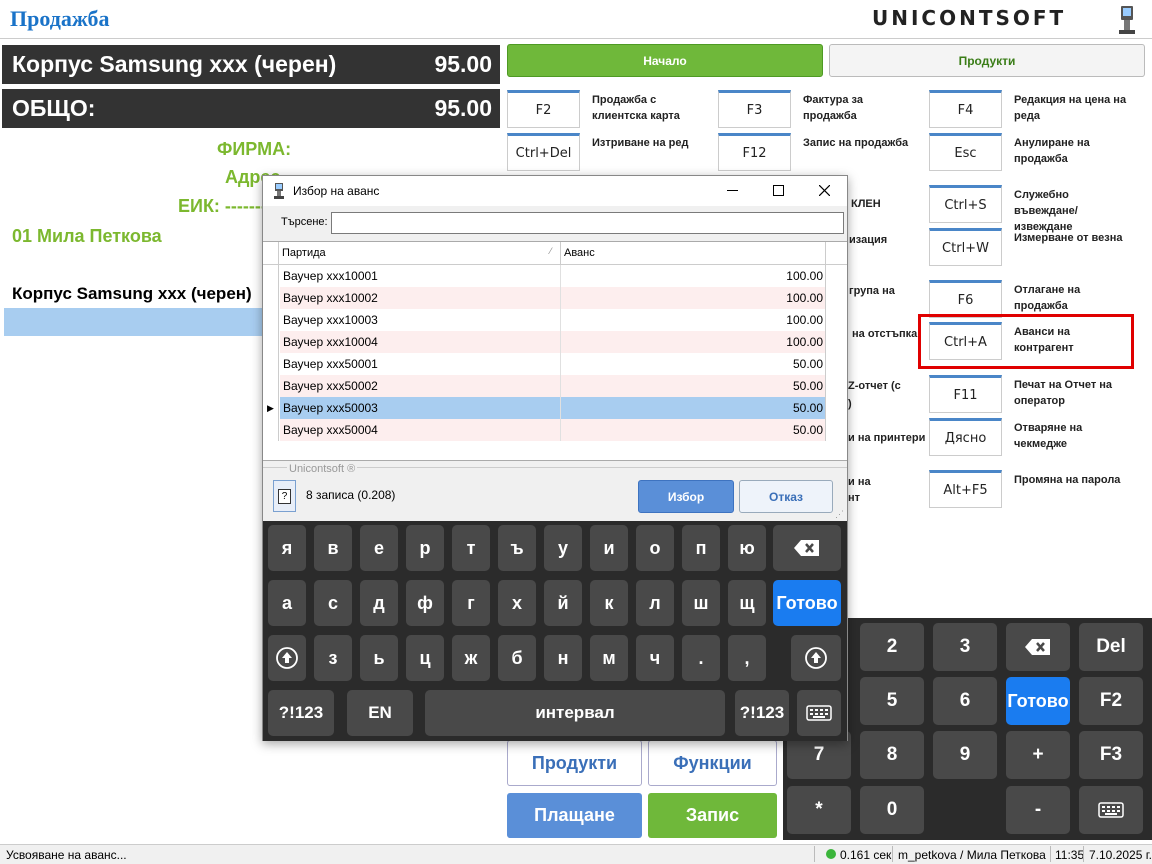 This screenshot has width=1152, height=864. I want to click on help-button: ?, so click(284, 496).